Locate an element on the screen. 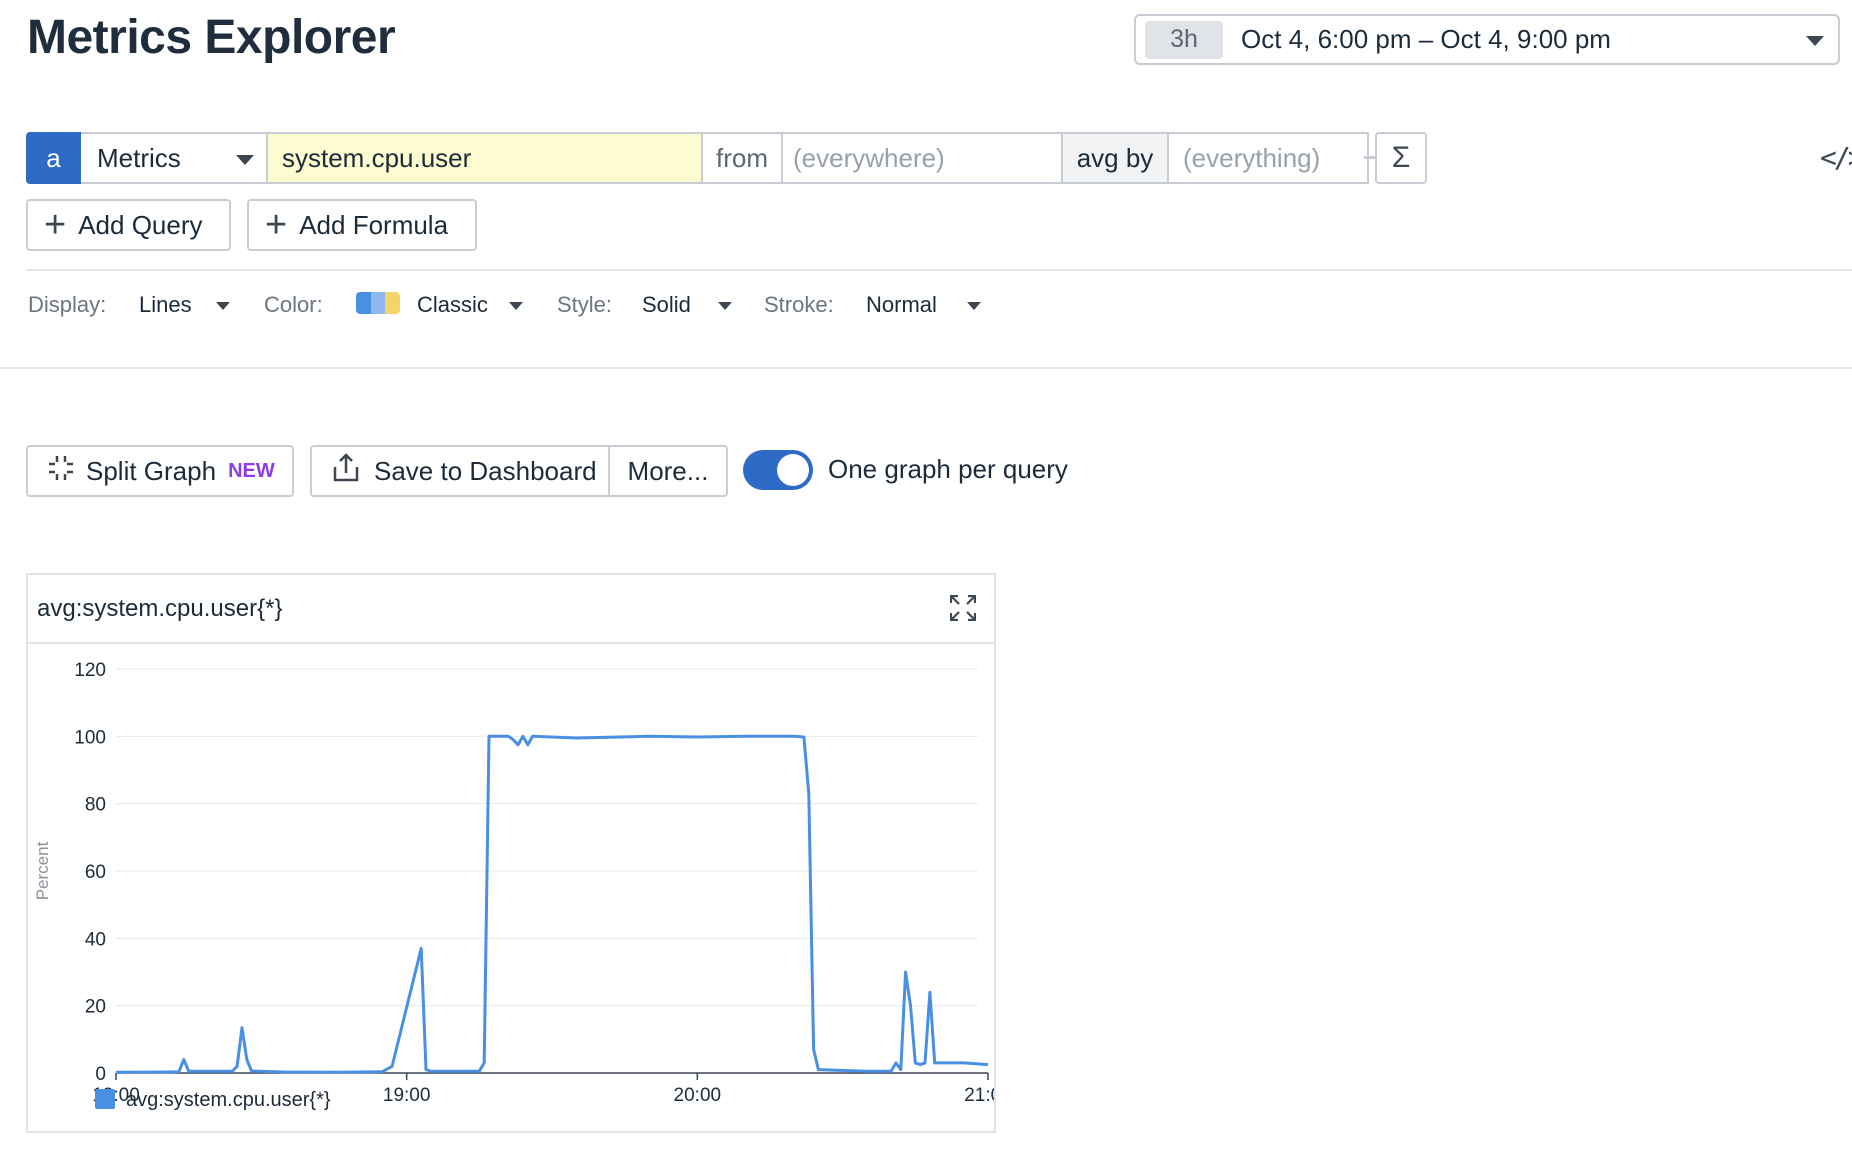  time-range-picker: 3h Oct 4, 6:00 pm – Oct 4, 9:00 pm is located at coordinates (1487, 39).